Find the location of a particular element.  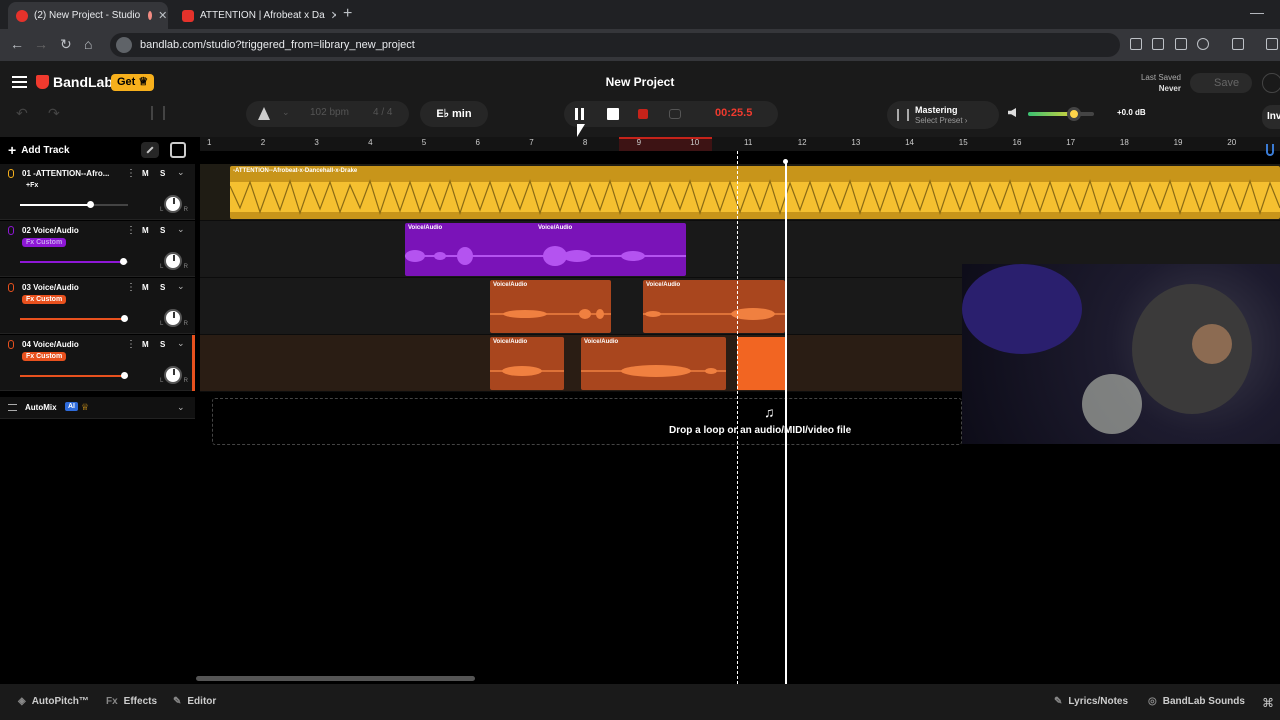

loop-icon is located at coordinates (675, 114).